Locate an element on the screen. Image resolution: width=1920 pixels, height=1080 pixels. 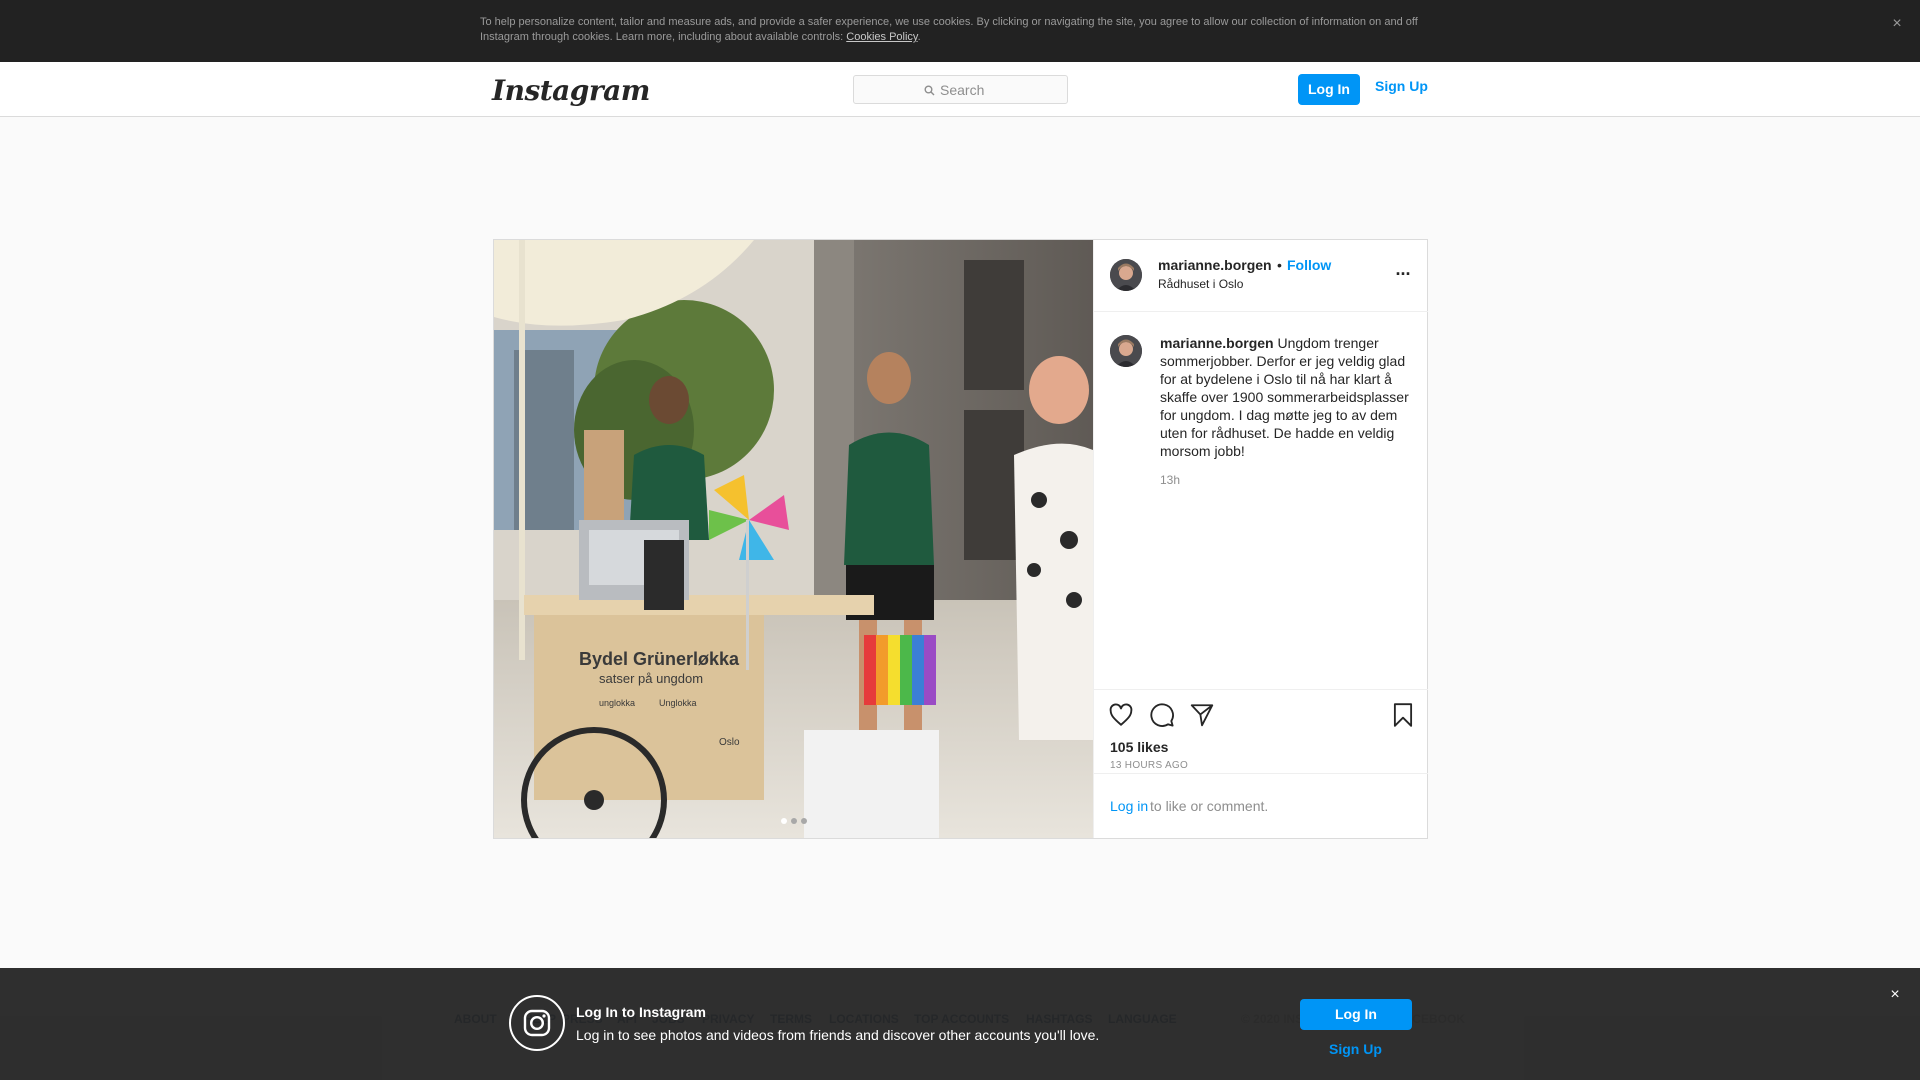
like-count: 105 likes is located at coordinates (1139, 747).